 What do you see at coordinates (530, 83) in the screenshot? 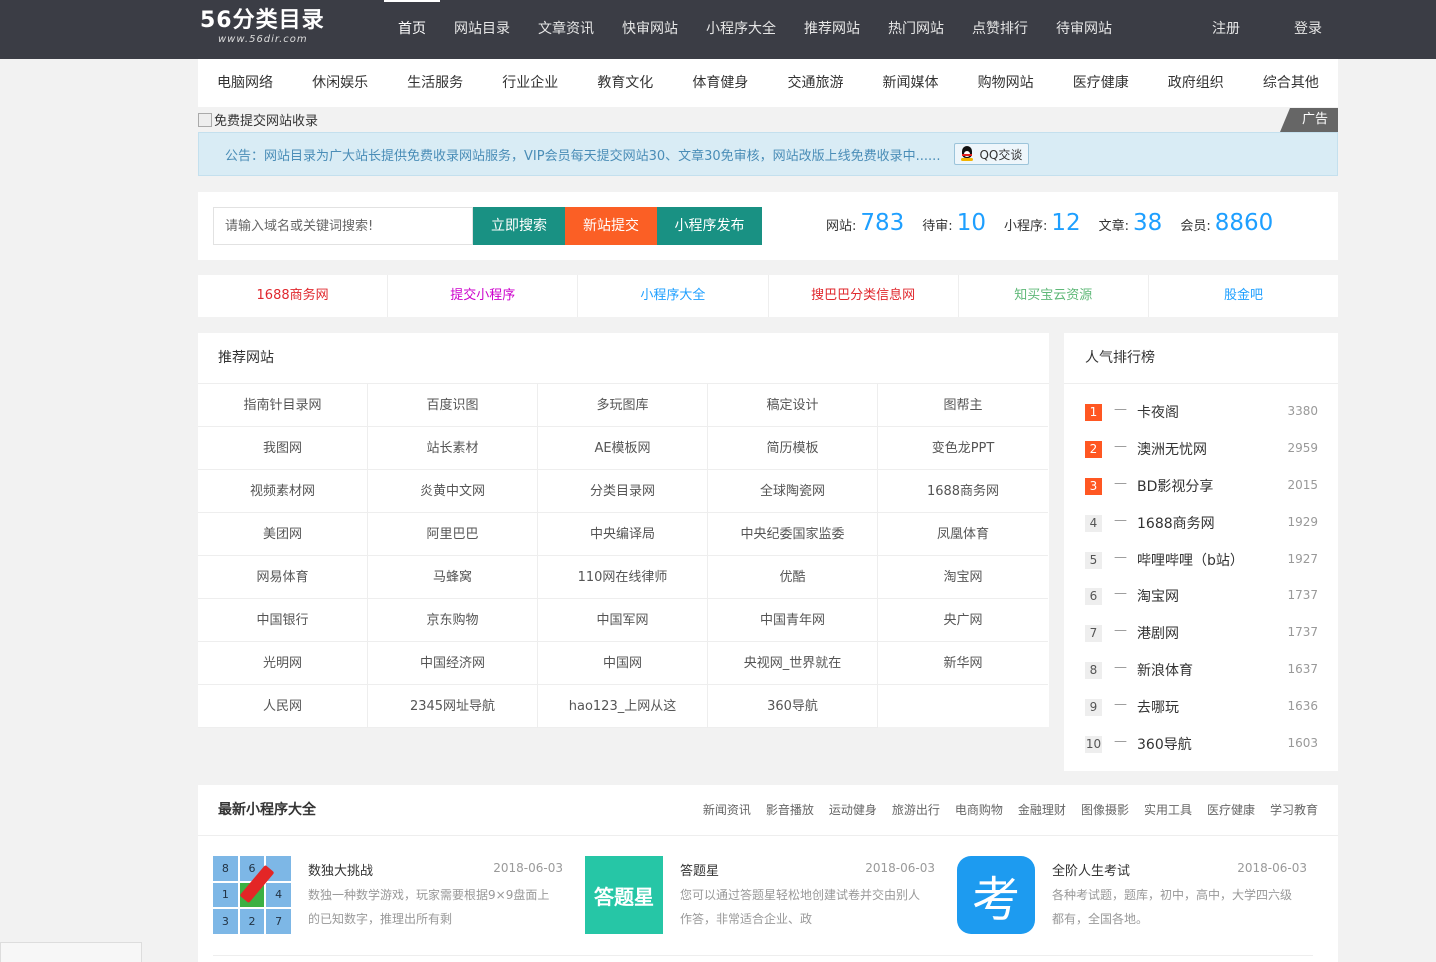
I see `category-link: 行业企业` at bounding box center [530, 83].